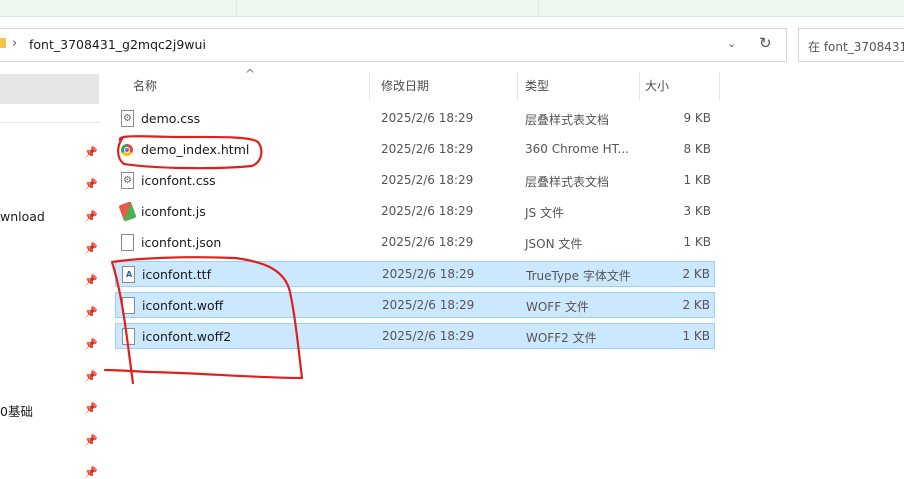 The height and width of the screenshot is (479, 904). I want to click on js-file-icon, so click(127, 211).